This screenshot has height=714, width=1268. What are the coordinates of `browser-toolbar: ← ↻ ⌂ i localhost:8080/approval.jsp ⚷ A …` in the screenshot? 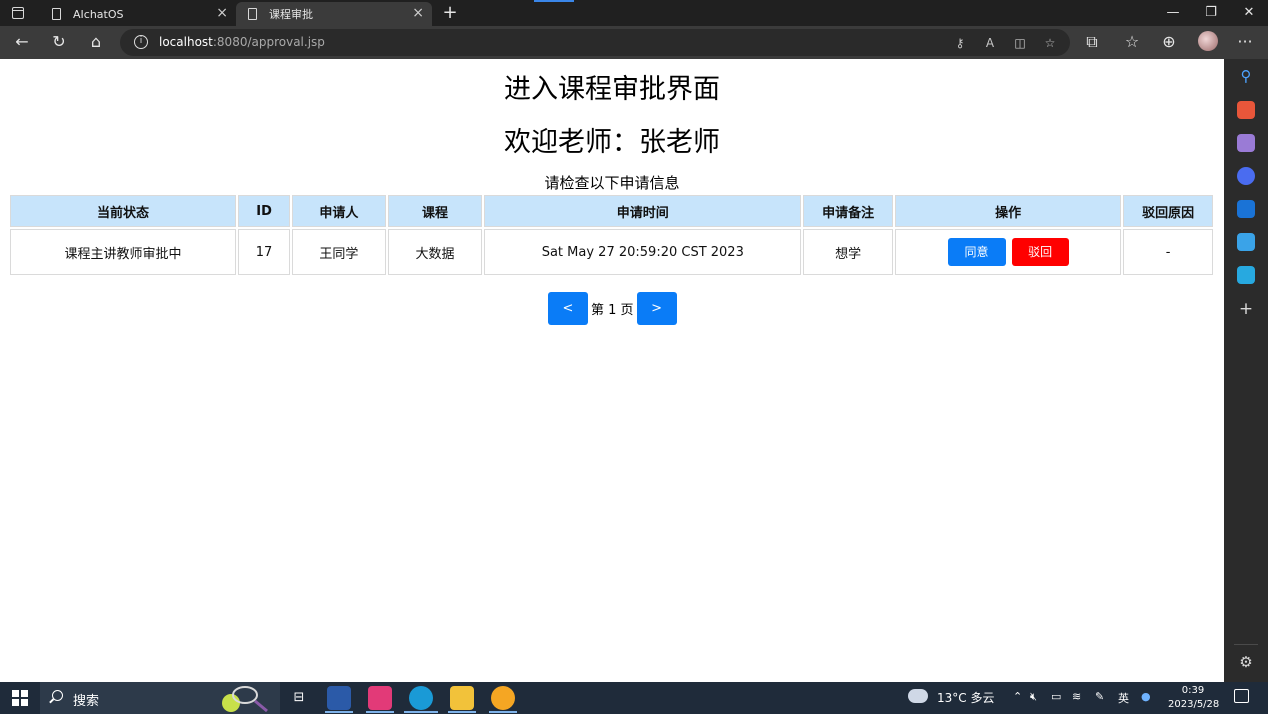 It's located at (634, 42).